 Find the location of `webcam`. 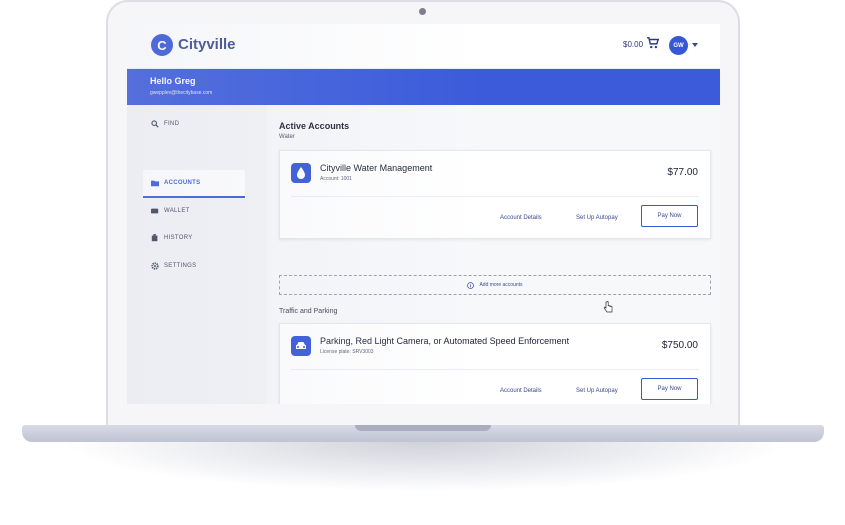

webcam is located at coordinates (422, 11).